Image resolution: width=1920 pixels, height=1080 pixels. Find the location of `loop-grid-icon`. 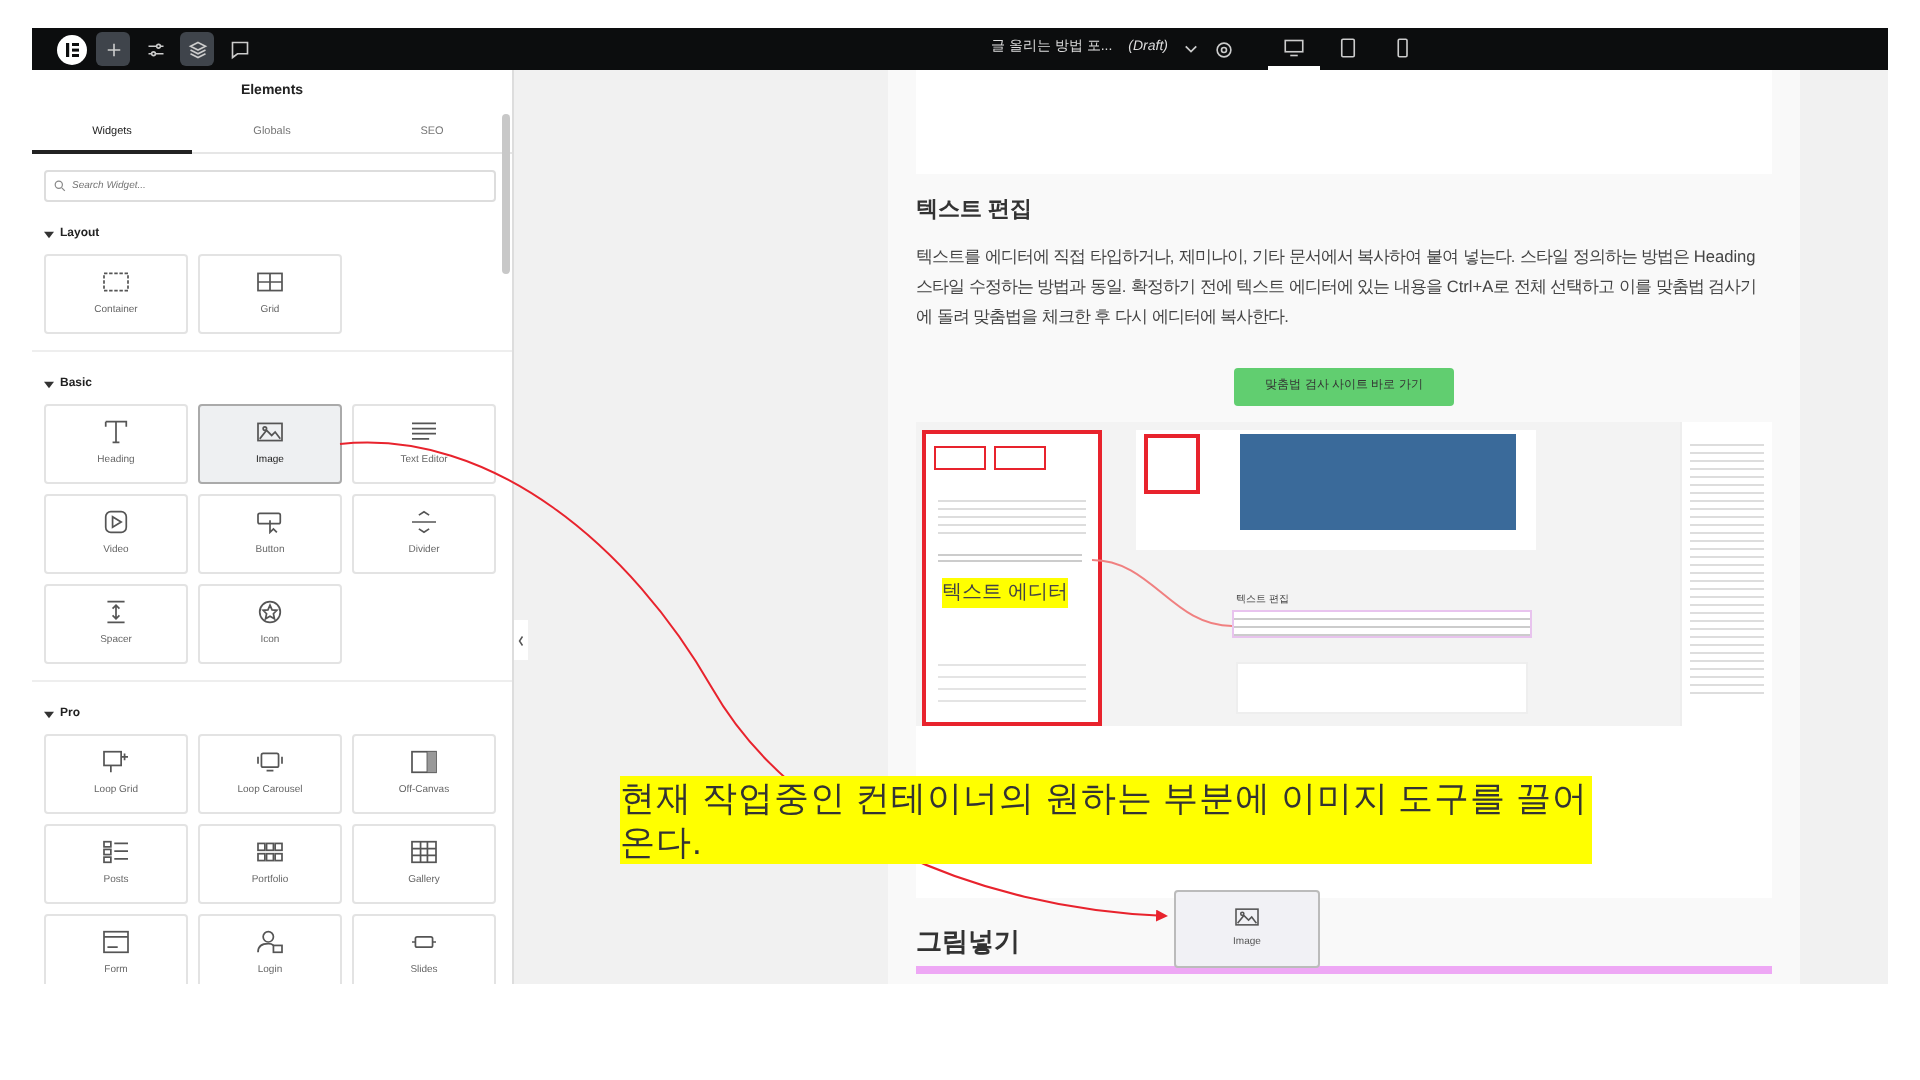

loop-grid-icon is located at coordinates (116, 761).